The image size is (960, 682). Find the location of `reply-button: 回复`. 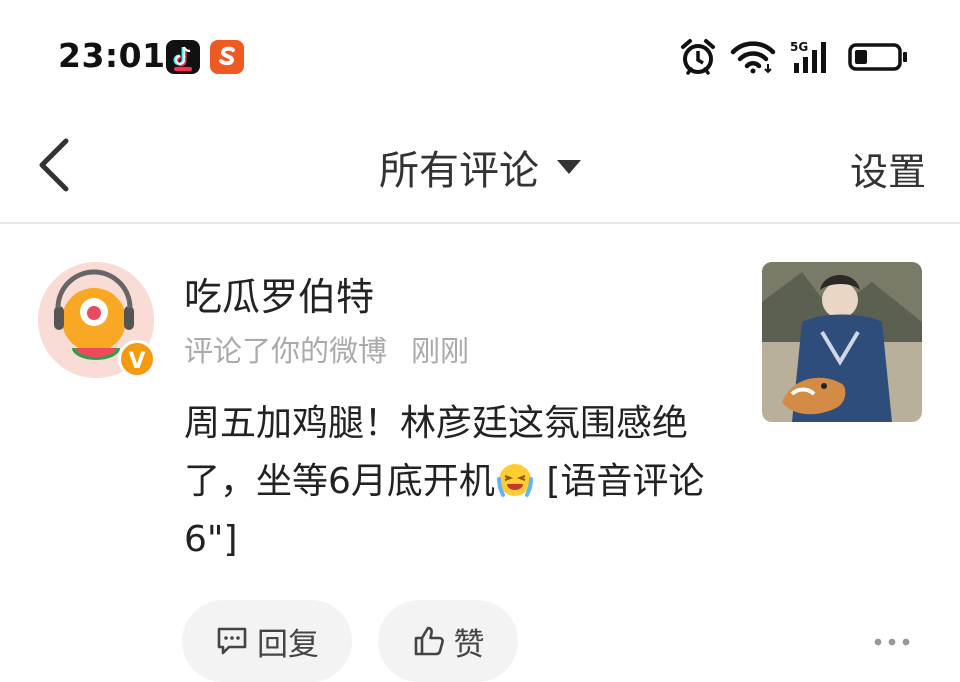

reply-button: 回复 is located at coordinates (267, 641).